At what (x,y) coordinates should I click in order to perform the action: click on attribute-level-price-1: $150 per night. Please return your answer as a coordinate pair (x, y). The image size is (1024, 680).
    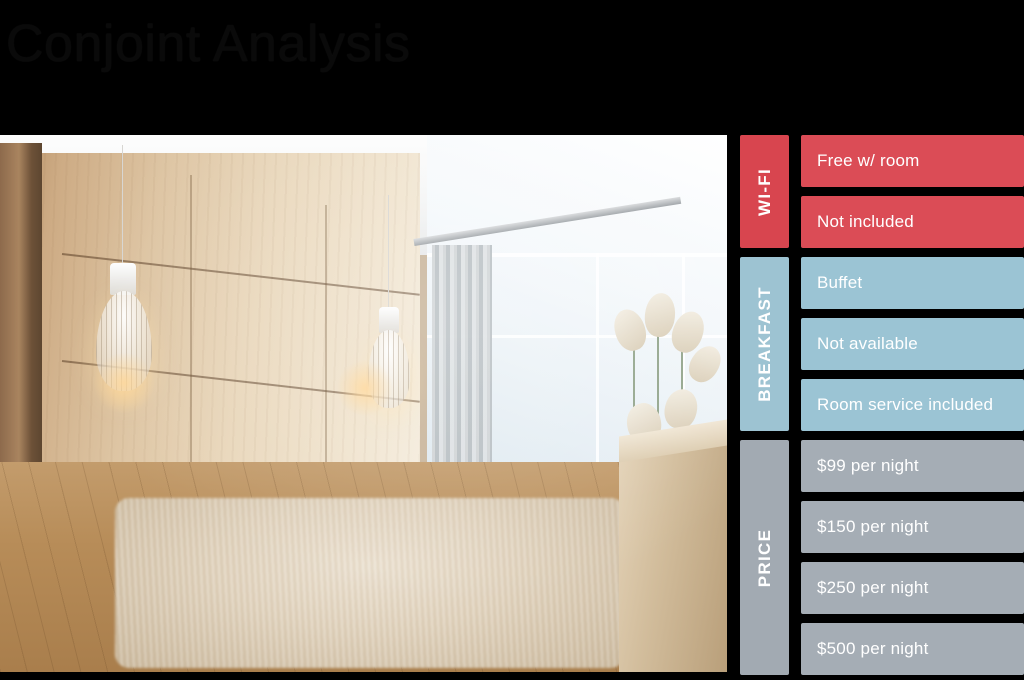
    Looking at the image, I should click on (912, 527).